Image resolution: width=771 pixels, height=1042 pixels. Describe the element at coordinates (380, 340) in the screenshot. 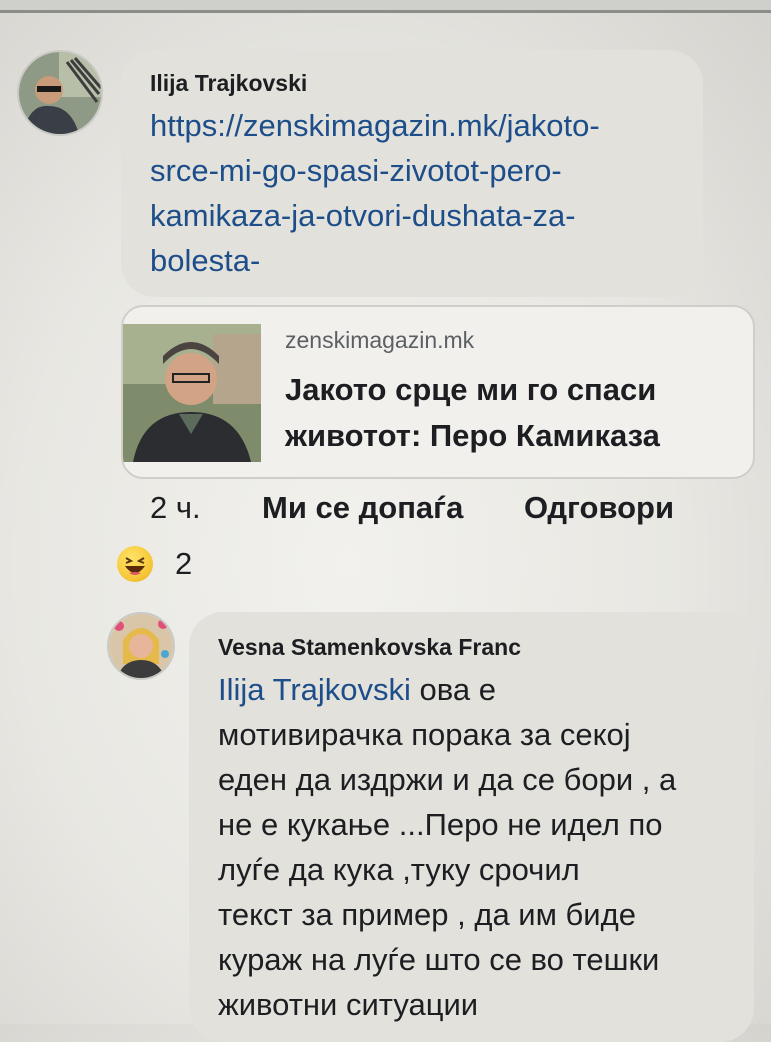

I see `preview-domain: zenskimagazin.mk` at that location.